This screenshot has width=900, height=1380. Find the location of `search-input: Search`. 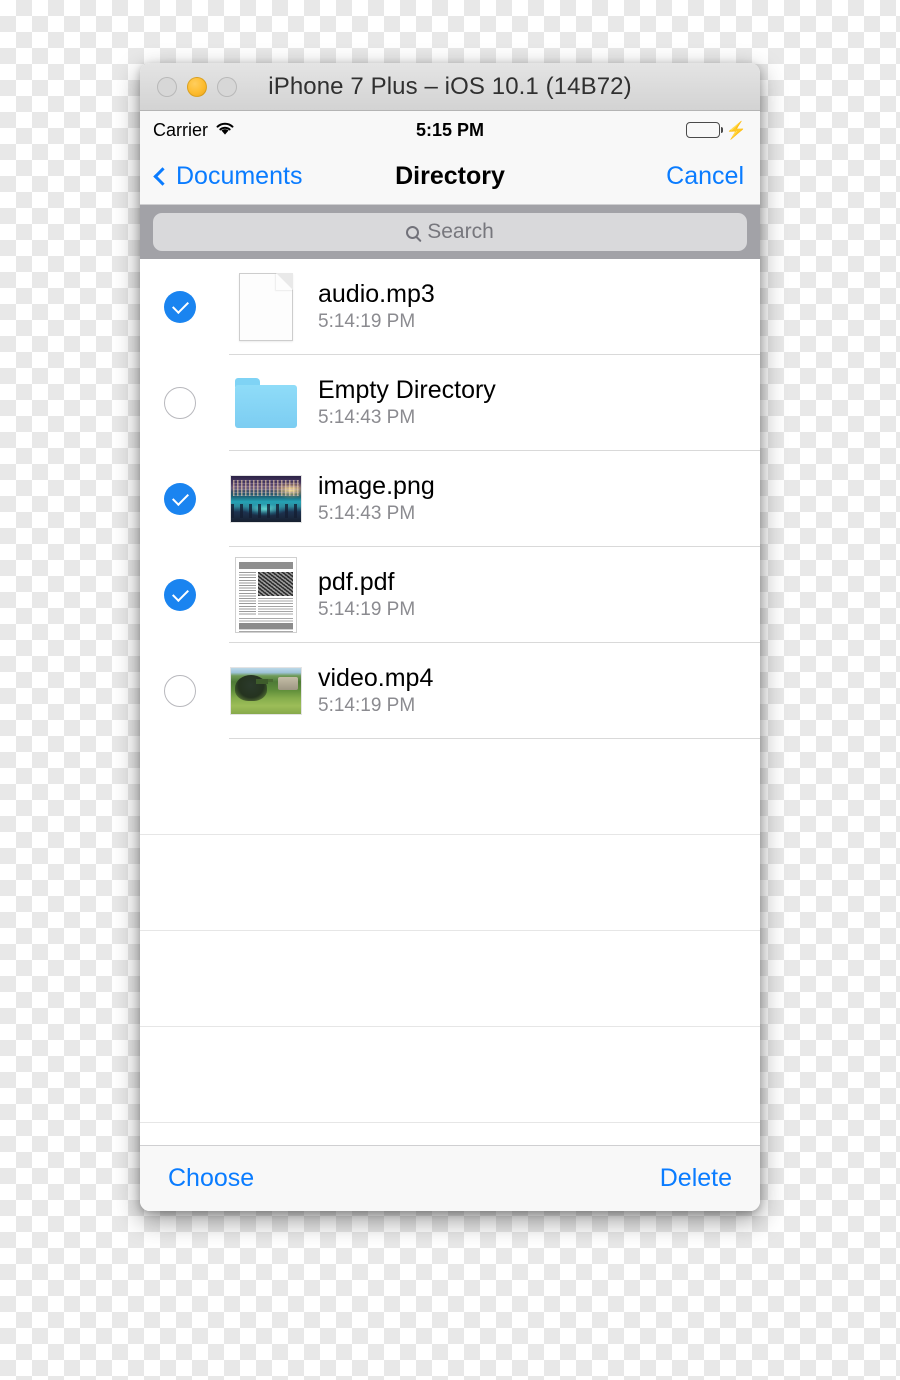

search-input: Search is located at coordinates (450, 232).